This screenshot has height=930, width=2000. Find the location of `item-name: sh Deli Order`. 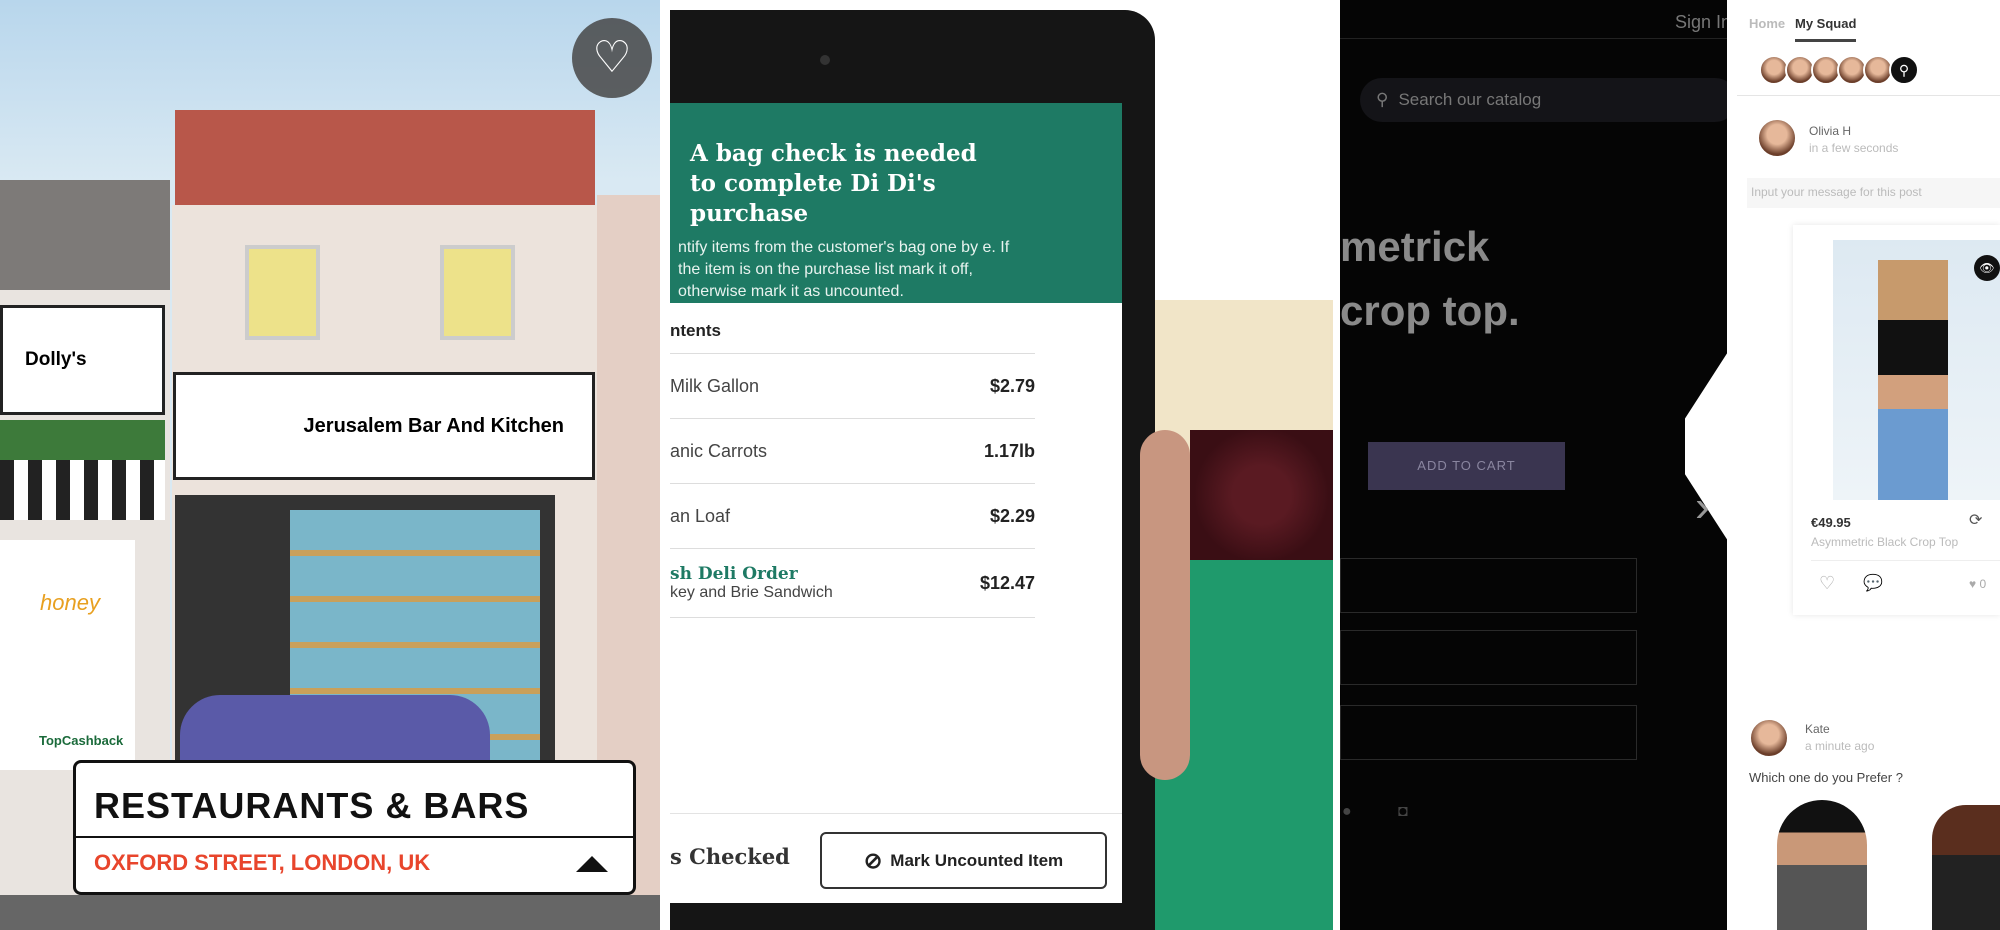

item-name: sh Deli Order is located at coordinates (734, 574).